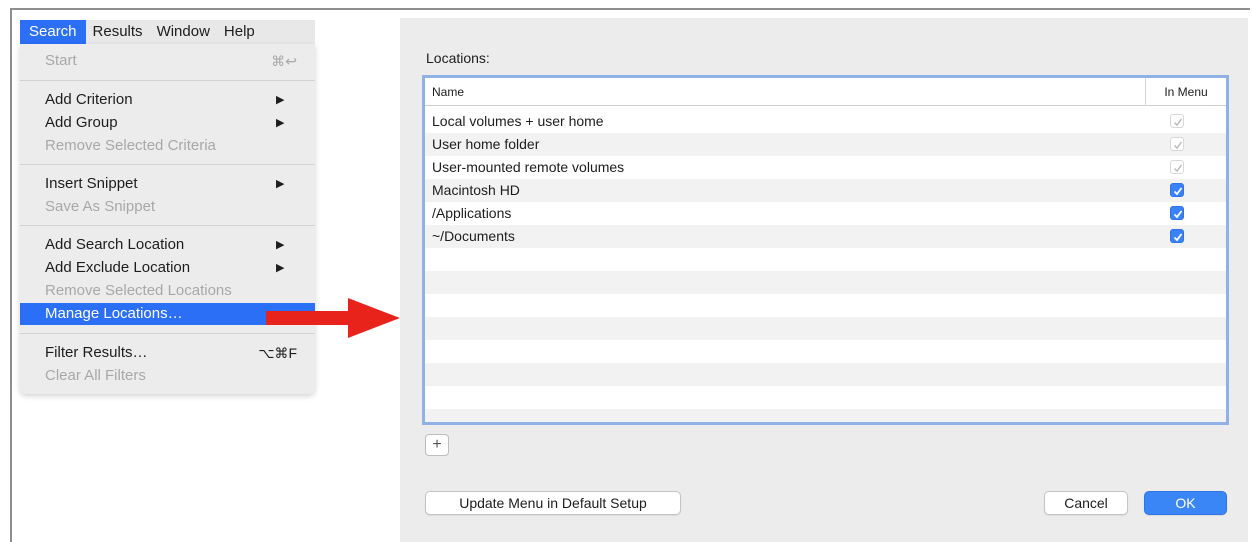 The width and height of the screenshot is (1252, 542). What do you see at coordinates (473, 236) in the screenshot?
I see `location-name: ~/Documents` at bounding box center [473, 236].